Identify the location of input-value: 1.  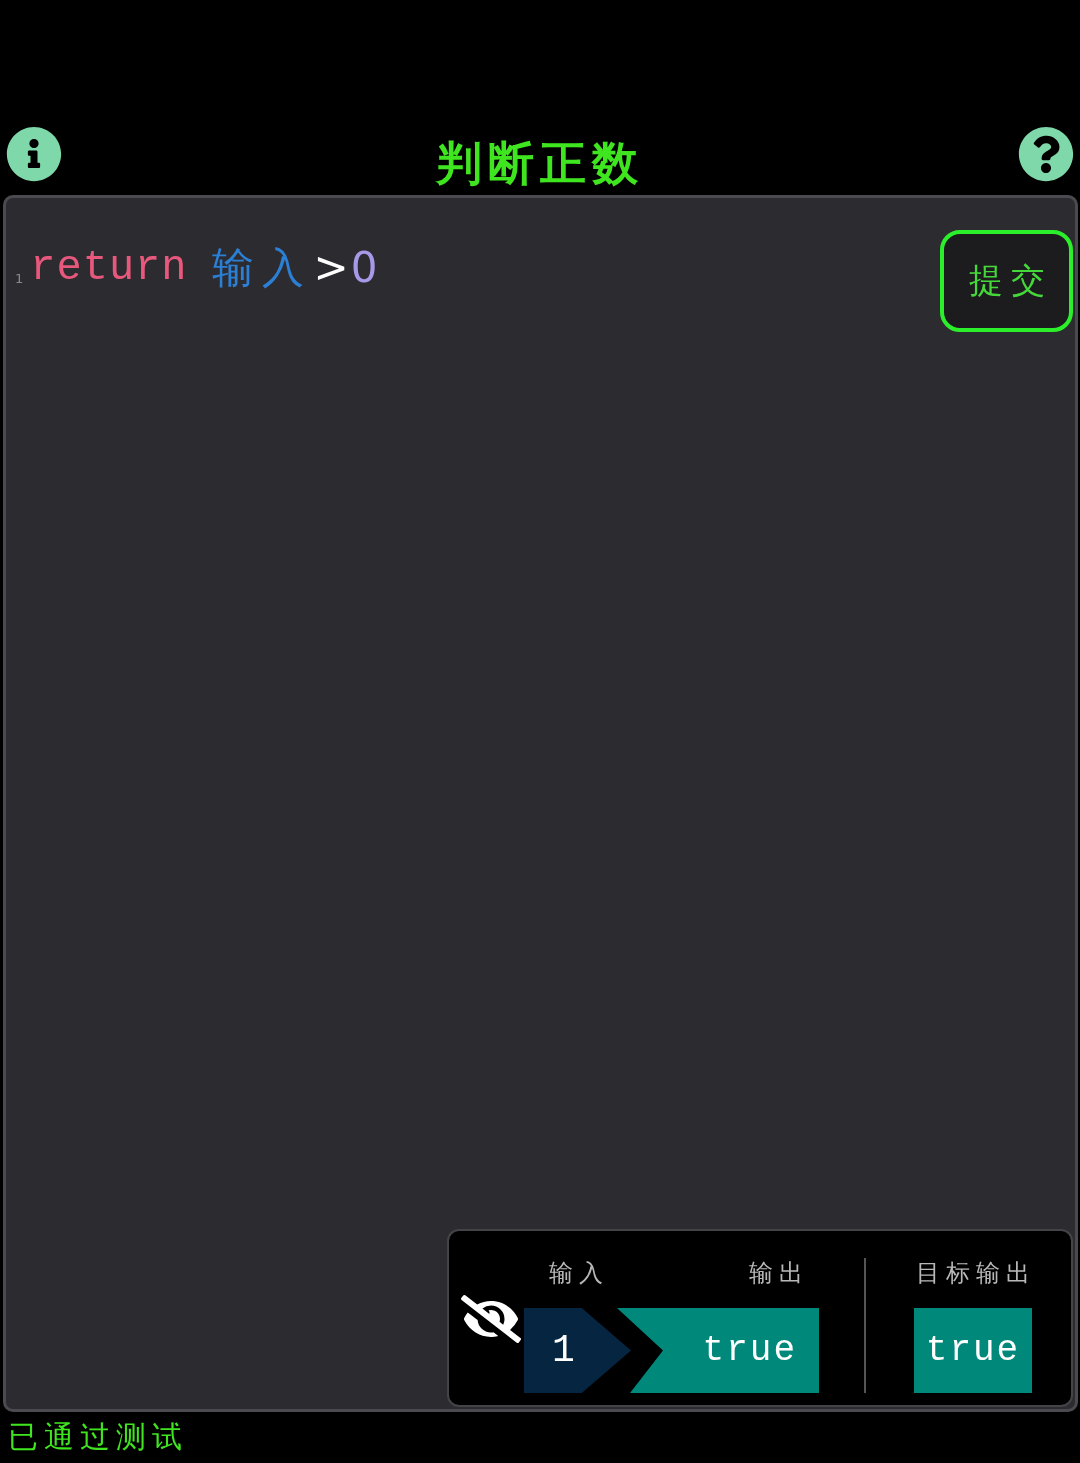
(577, 1350).